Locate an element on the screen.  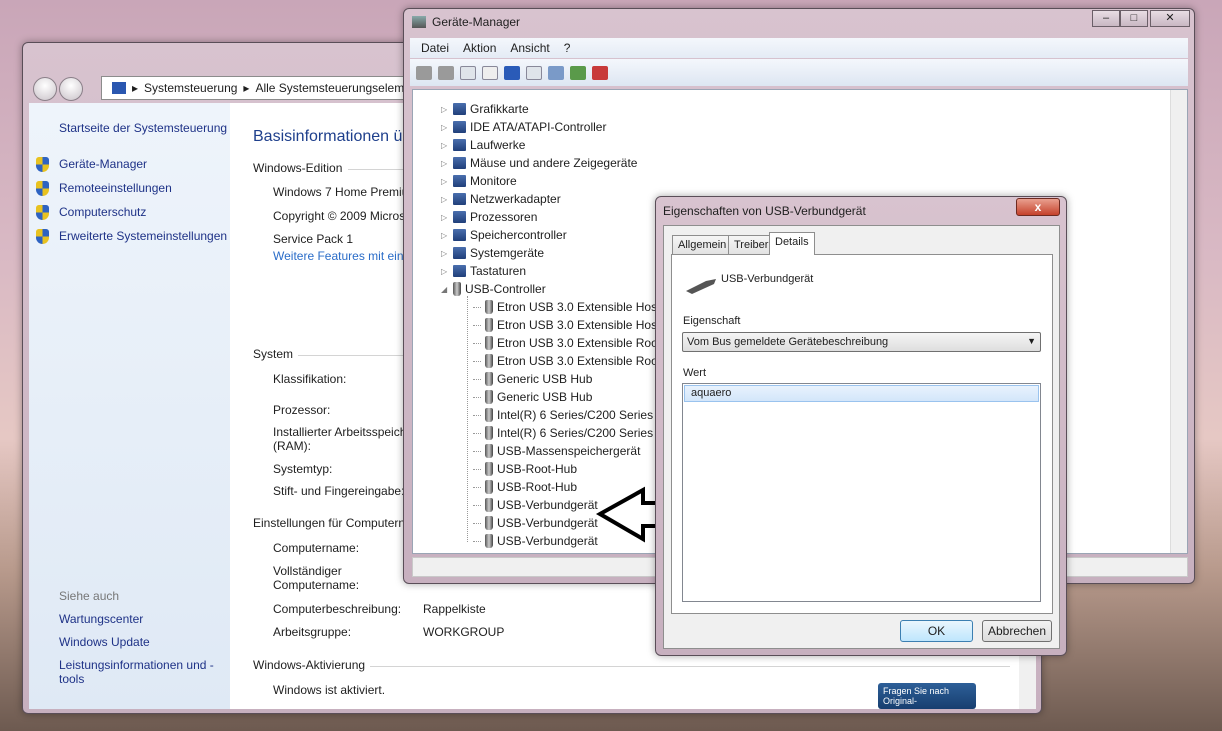
show-hide-tree-icon is located at coordinates (468, 72).